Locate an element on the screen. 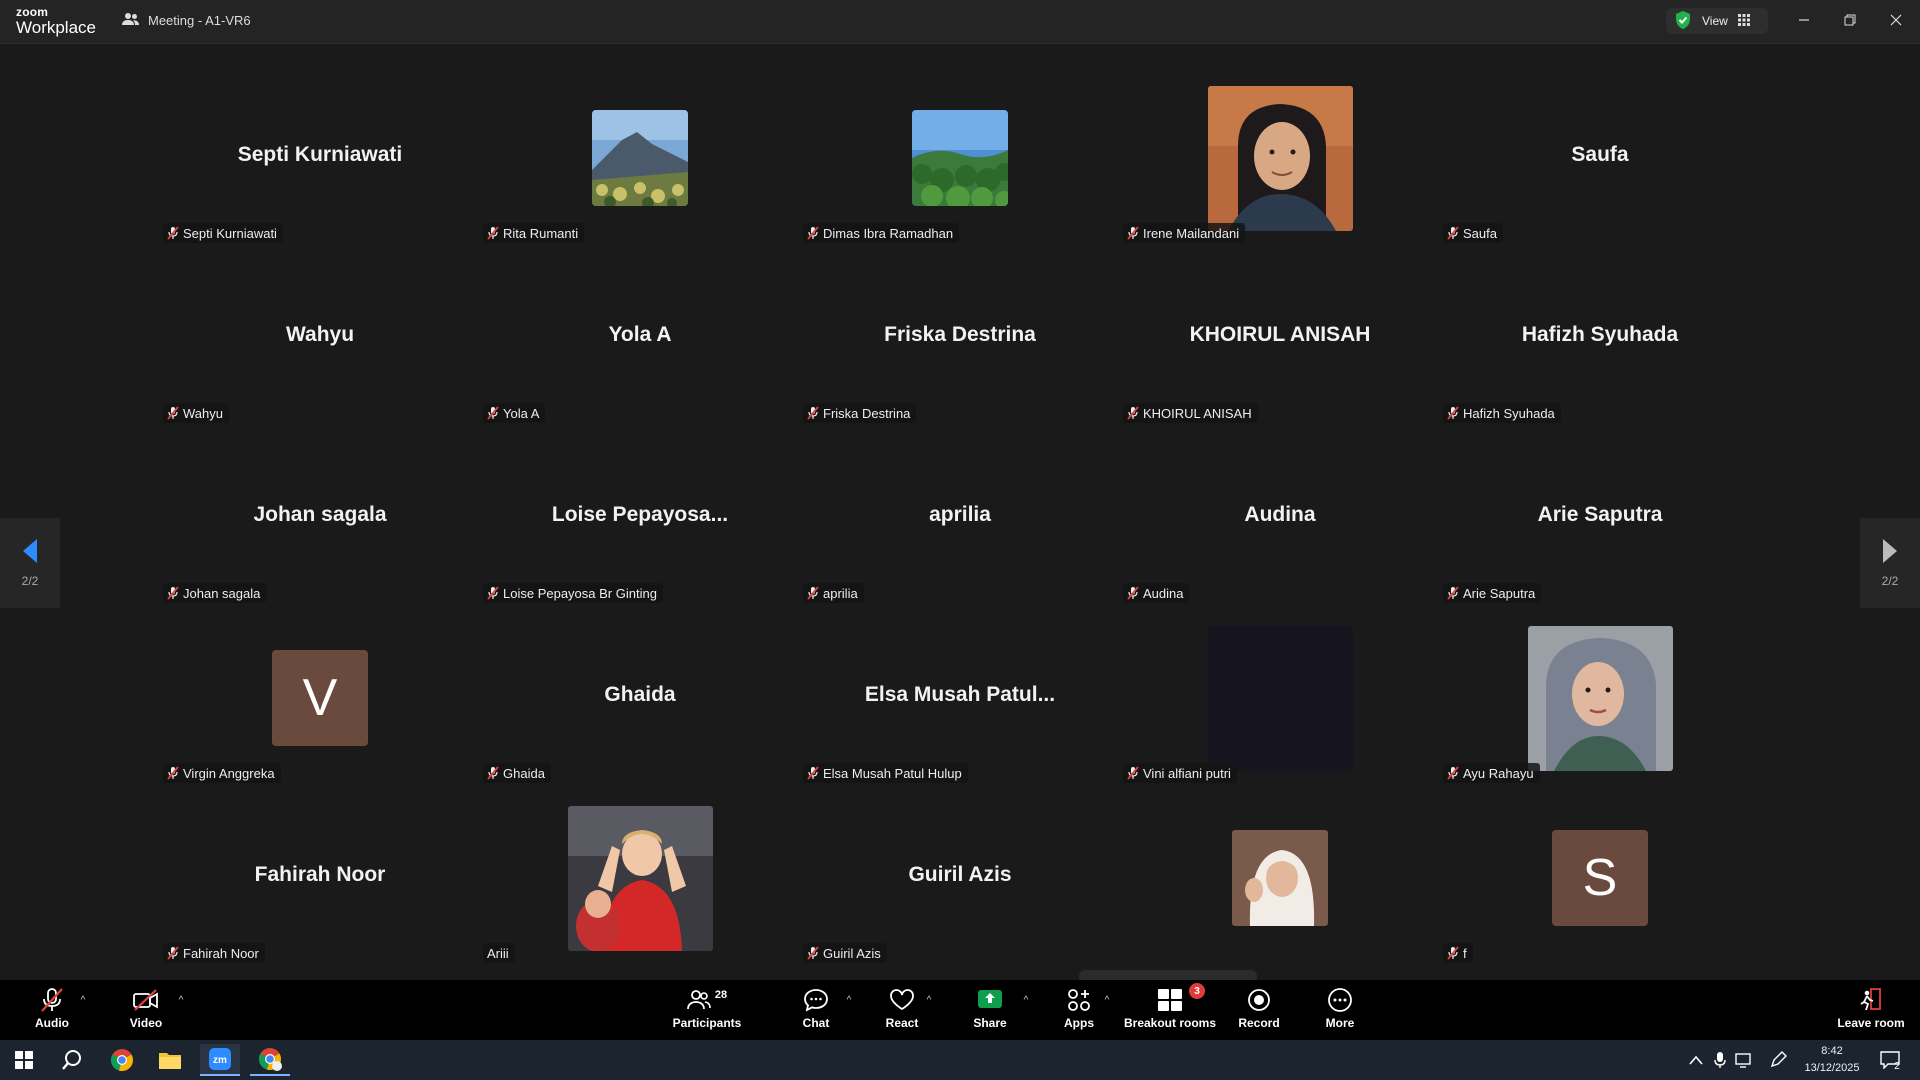 This screenshot has height=1080, width=1920. participant-name-tag: Fahirah Noor is located at coordinates (214, 953).